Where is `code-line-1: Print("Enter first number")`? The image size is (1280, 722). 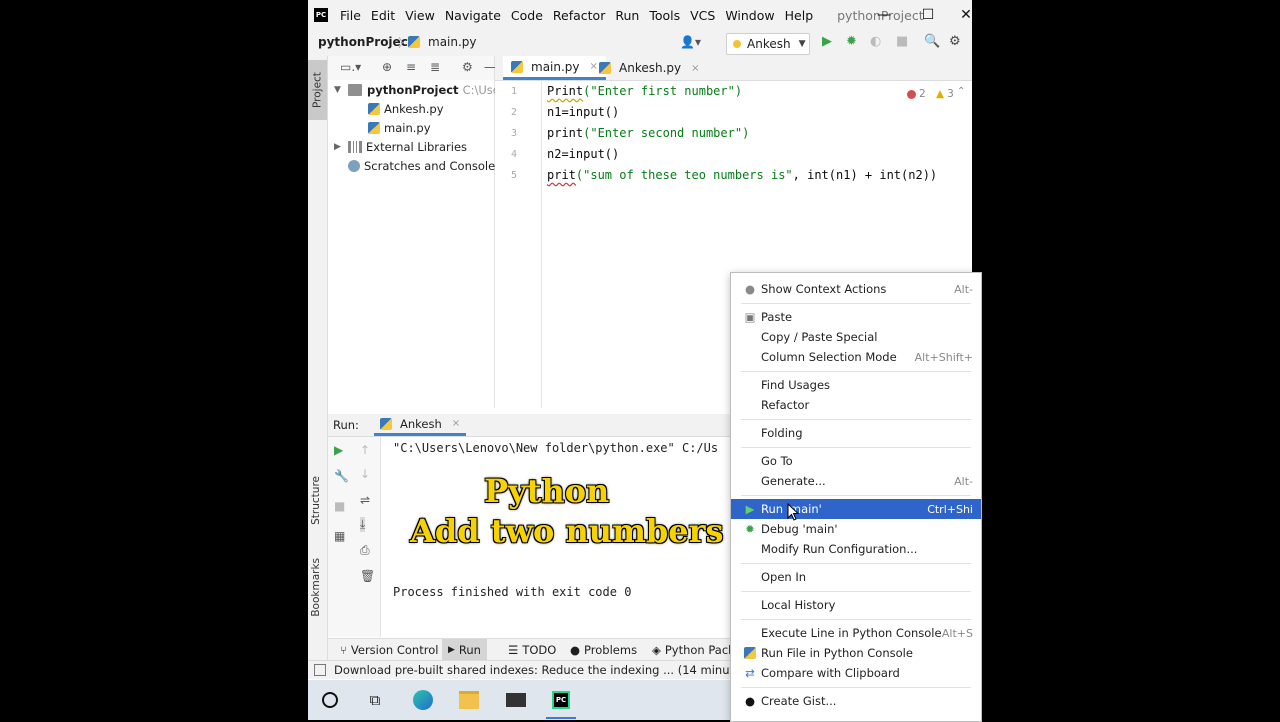
code-line-1: Print("Enter first number") is located at coordinates (644, 91).